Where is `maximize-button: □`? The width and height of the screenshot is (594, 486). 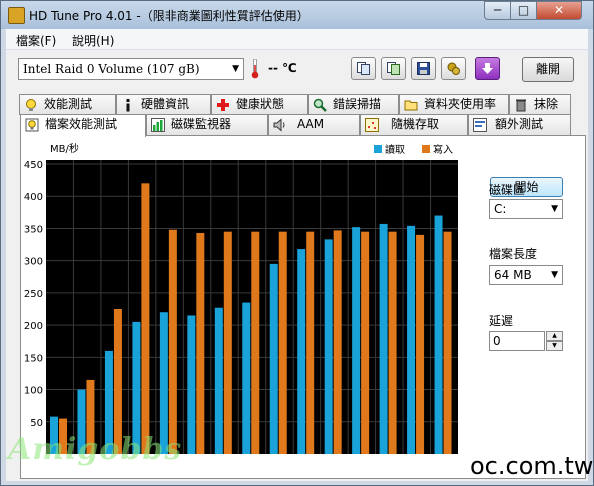 maximize-button: □ is located at coordinates (523, 10).